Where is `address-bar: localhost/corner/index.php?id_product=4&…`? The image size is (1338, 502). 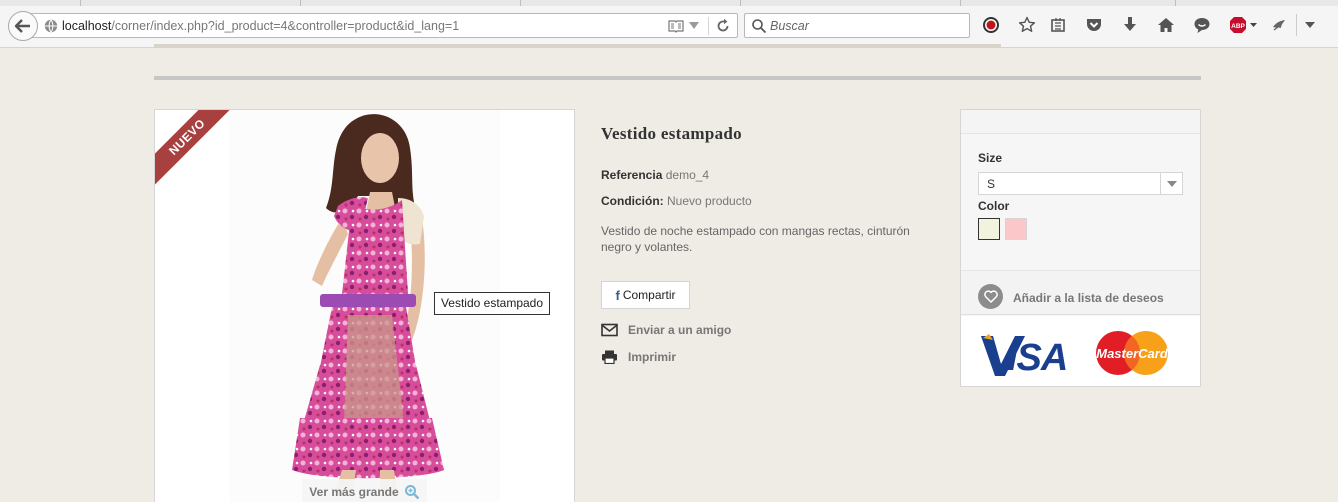 address-bar: localhost/corner/index.php?id_product=4&… is located at coordinates (382, 25).